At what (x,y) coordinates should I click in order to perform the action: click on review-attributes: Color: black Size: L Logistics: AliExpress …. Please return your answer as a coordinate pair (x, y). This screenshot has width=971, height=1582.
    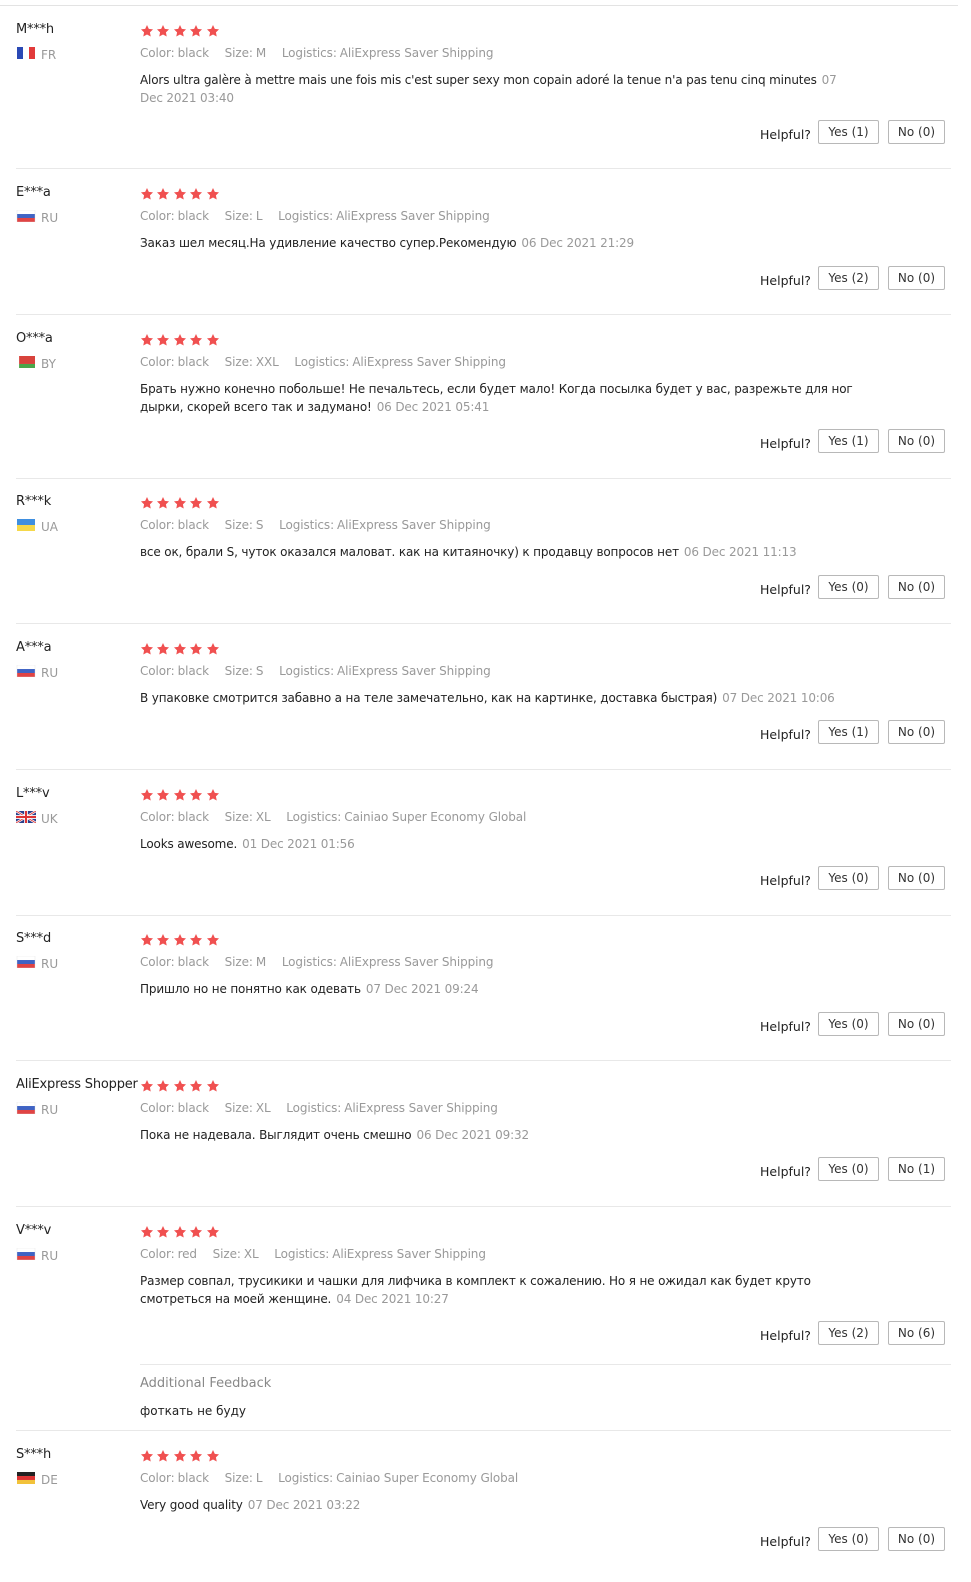
    Looking at the image, I should click on (321, 216).